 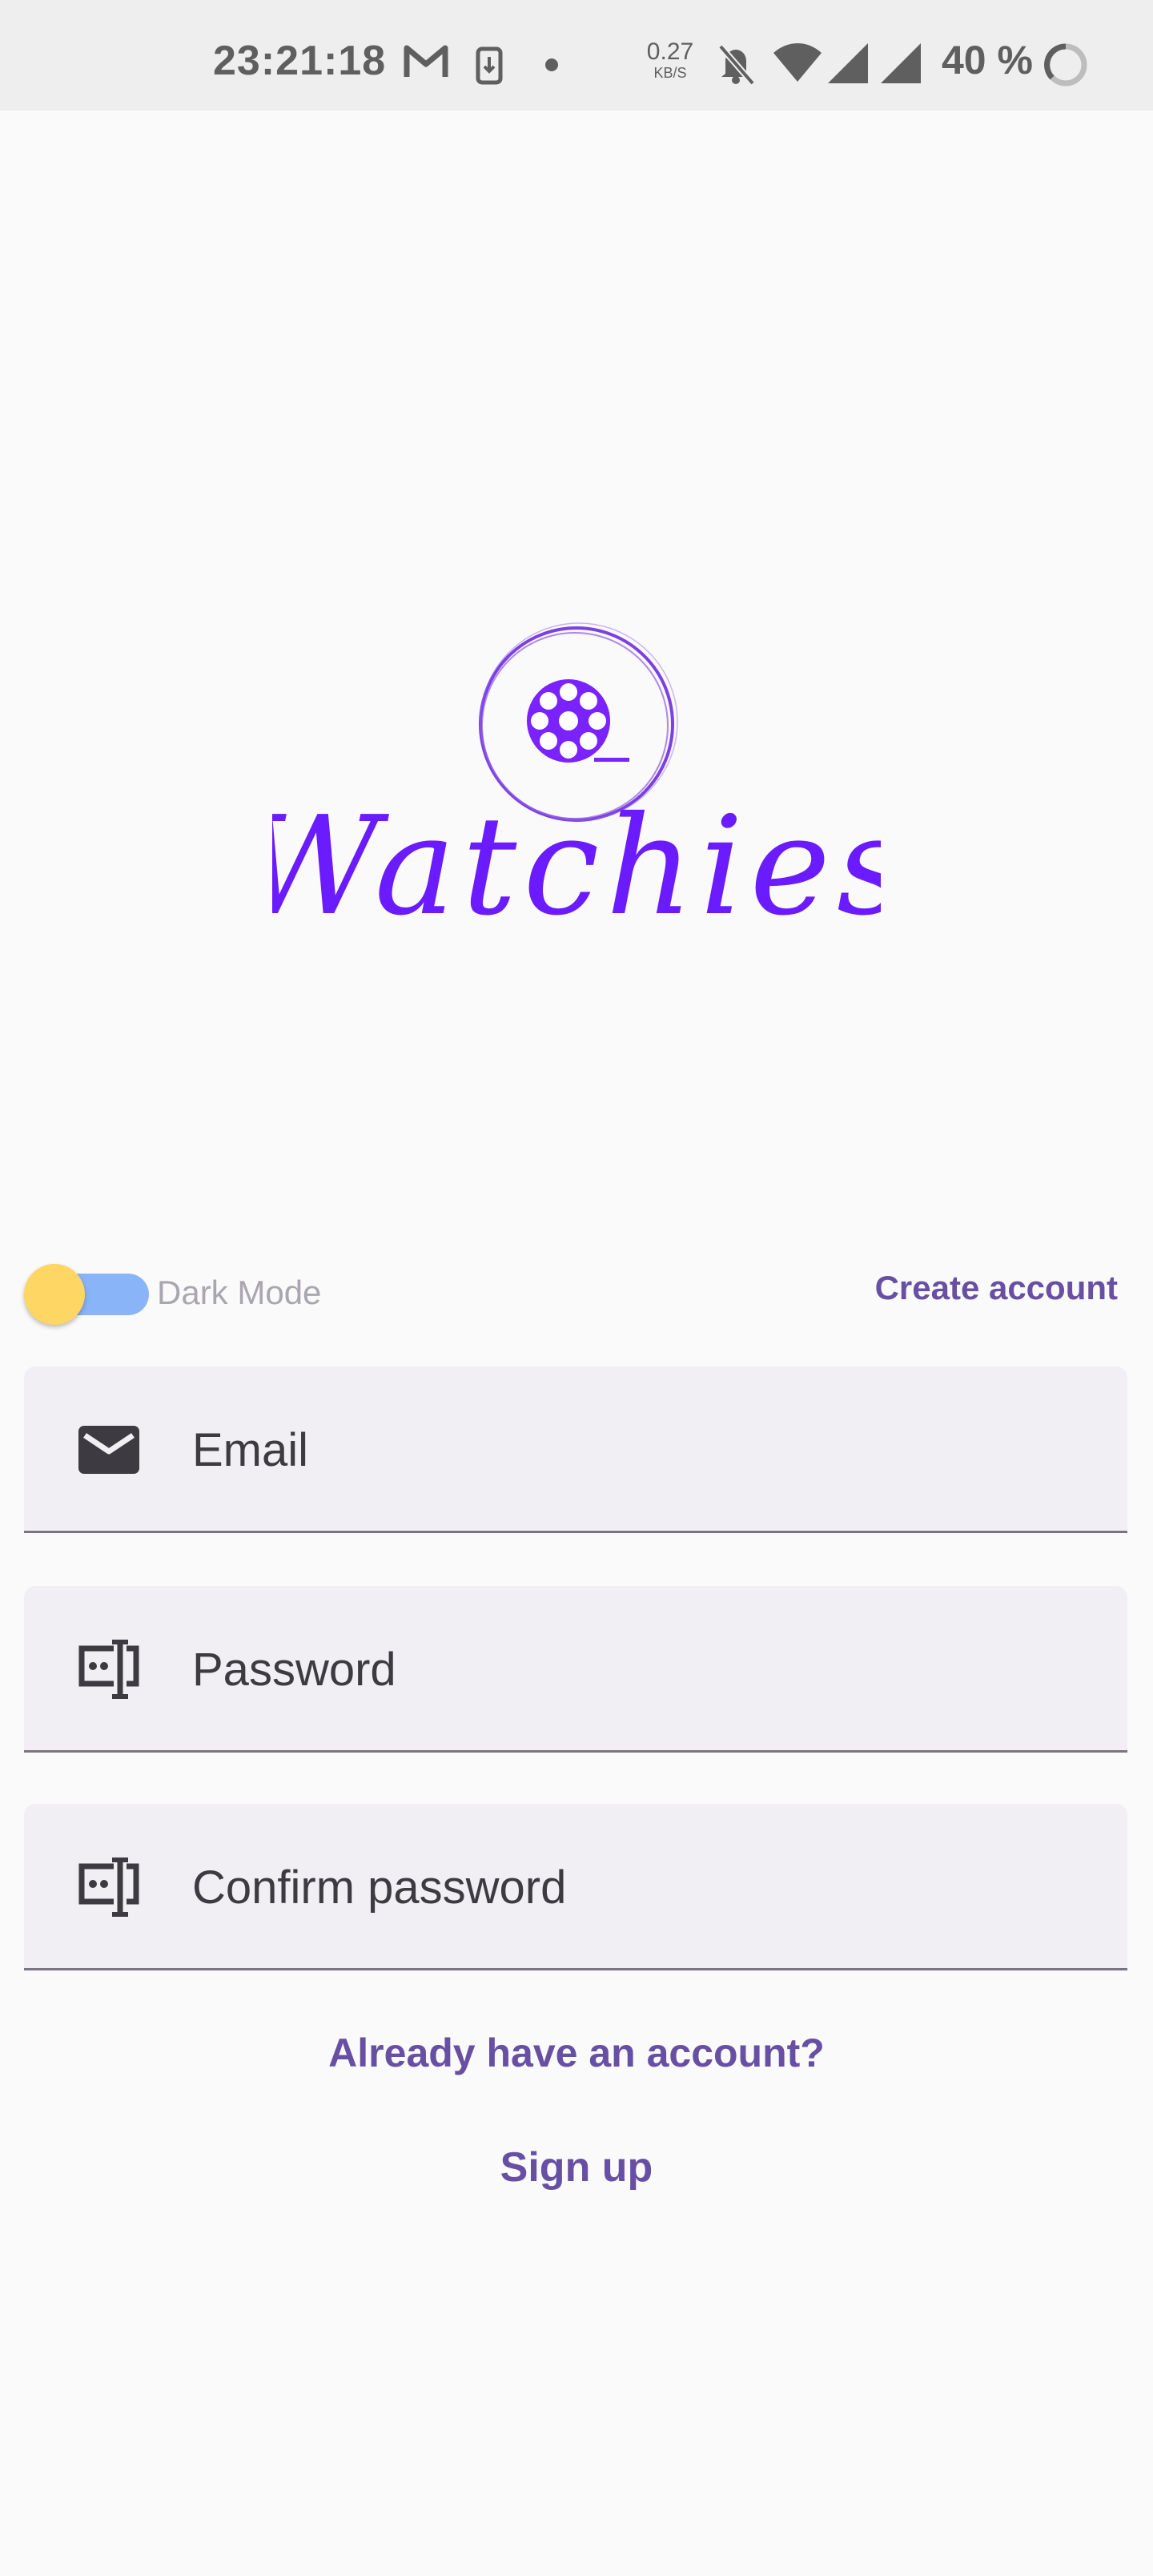 What do you see at coordinates (109, 1450) in the screenshot?
I see `mail-icon` at bounding box center [109, 1450].